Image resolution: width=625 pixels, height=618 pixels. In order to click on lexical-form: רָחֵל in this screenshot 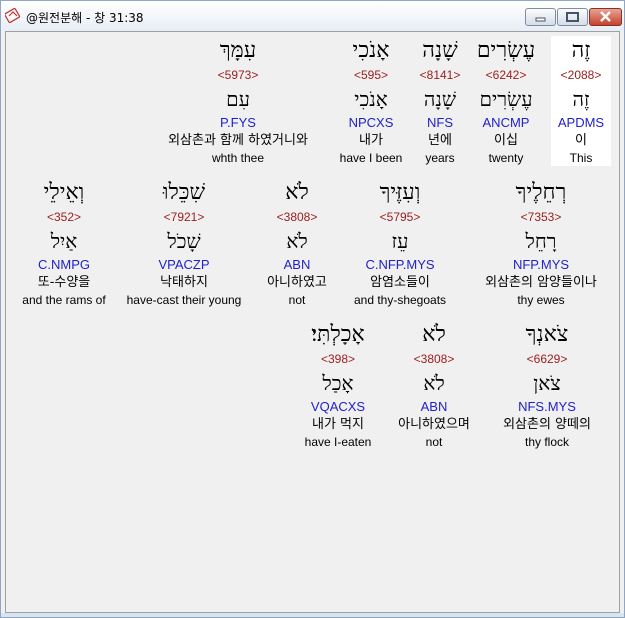, I will do `click(541, 241)`.